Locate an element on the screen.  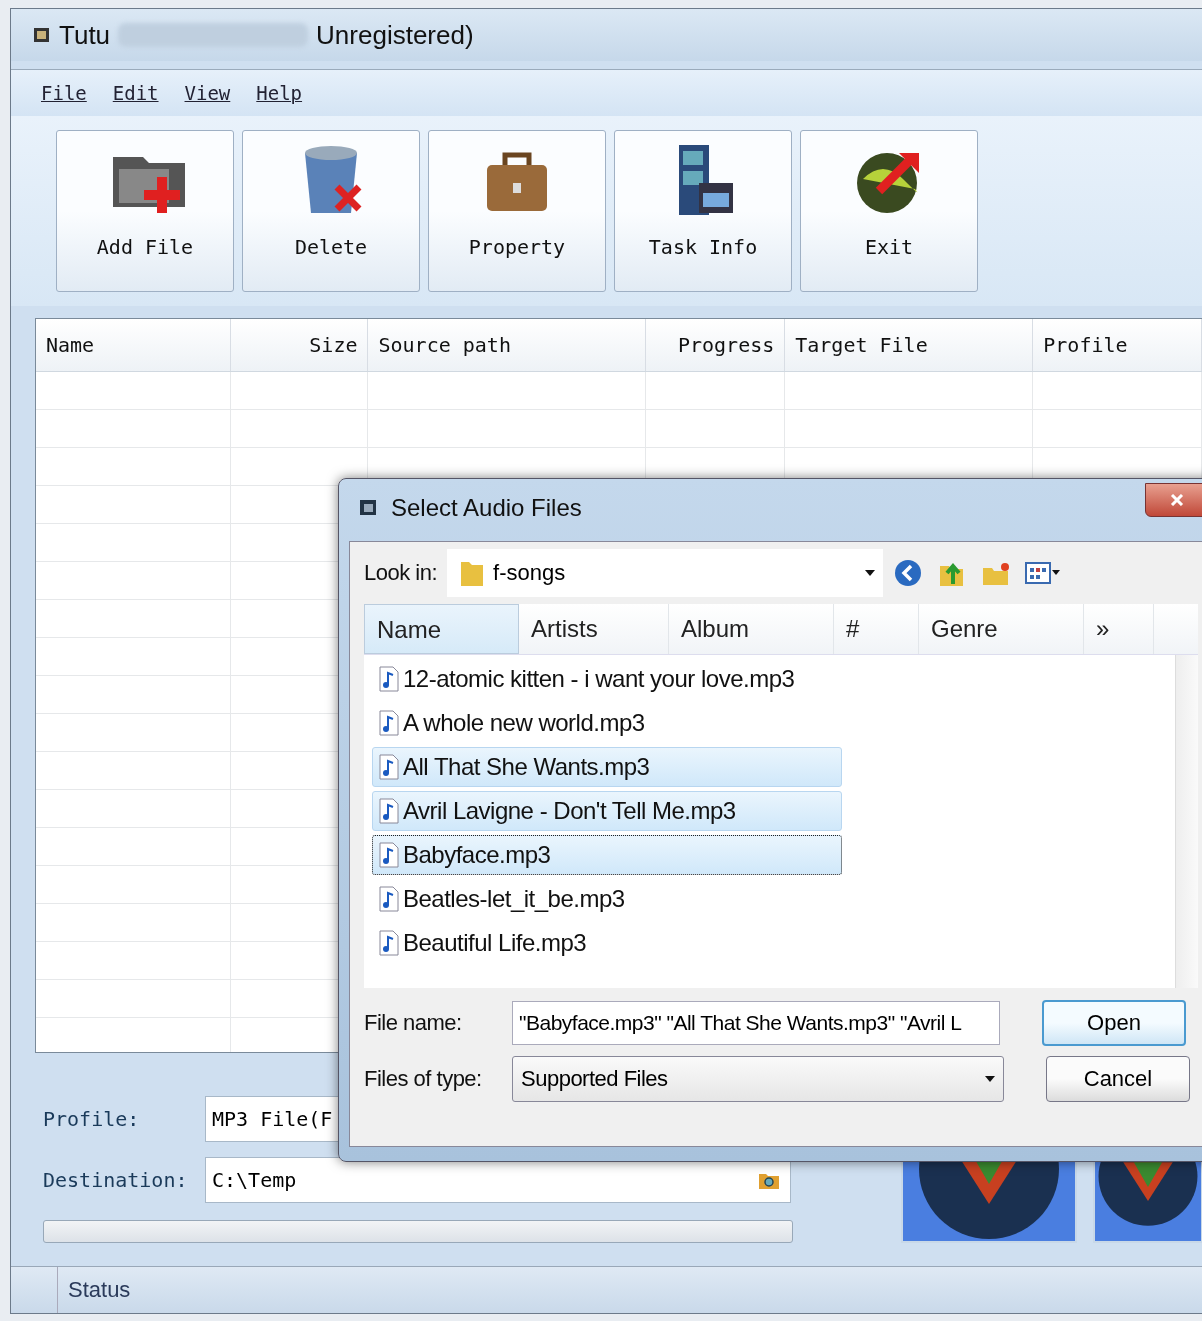
destination-field: C:\Temp is located at coordinates (498, 1180).